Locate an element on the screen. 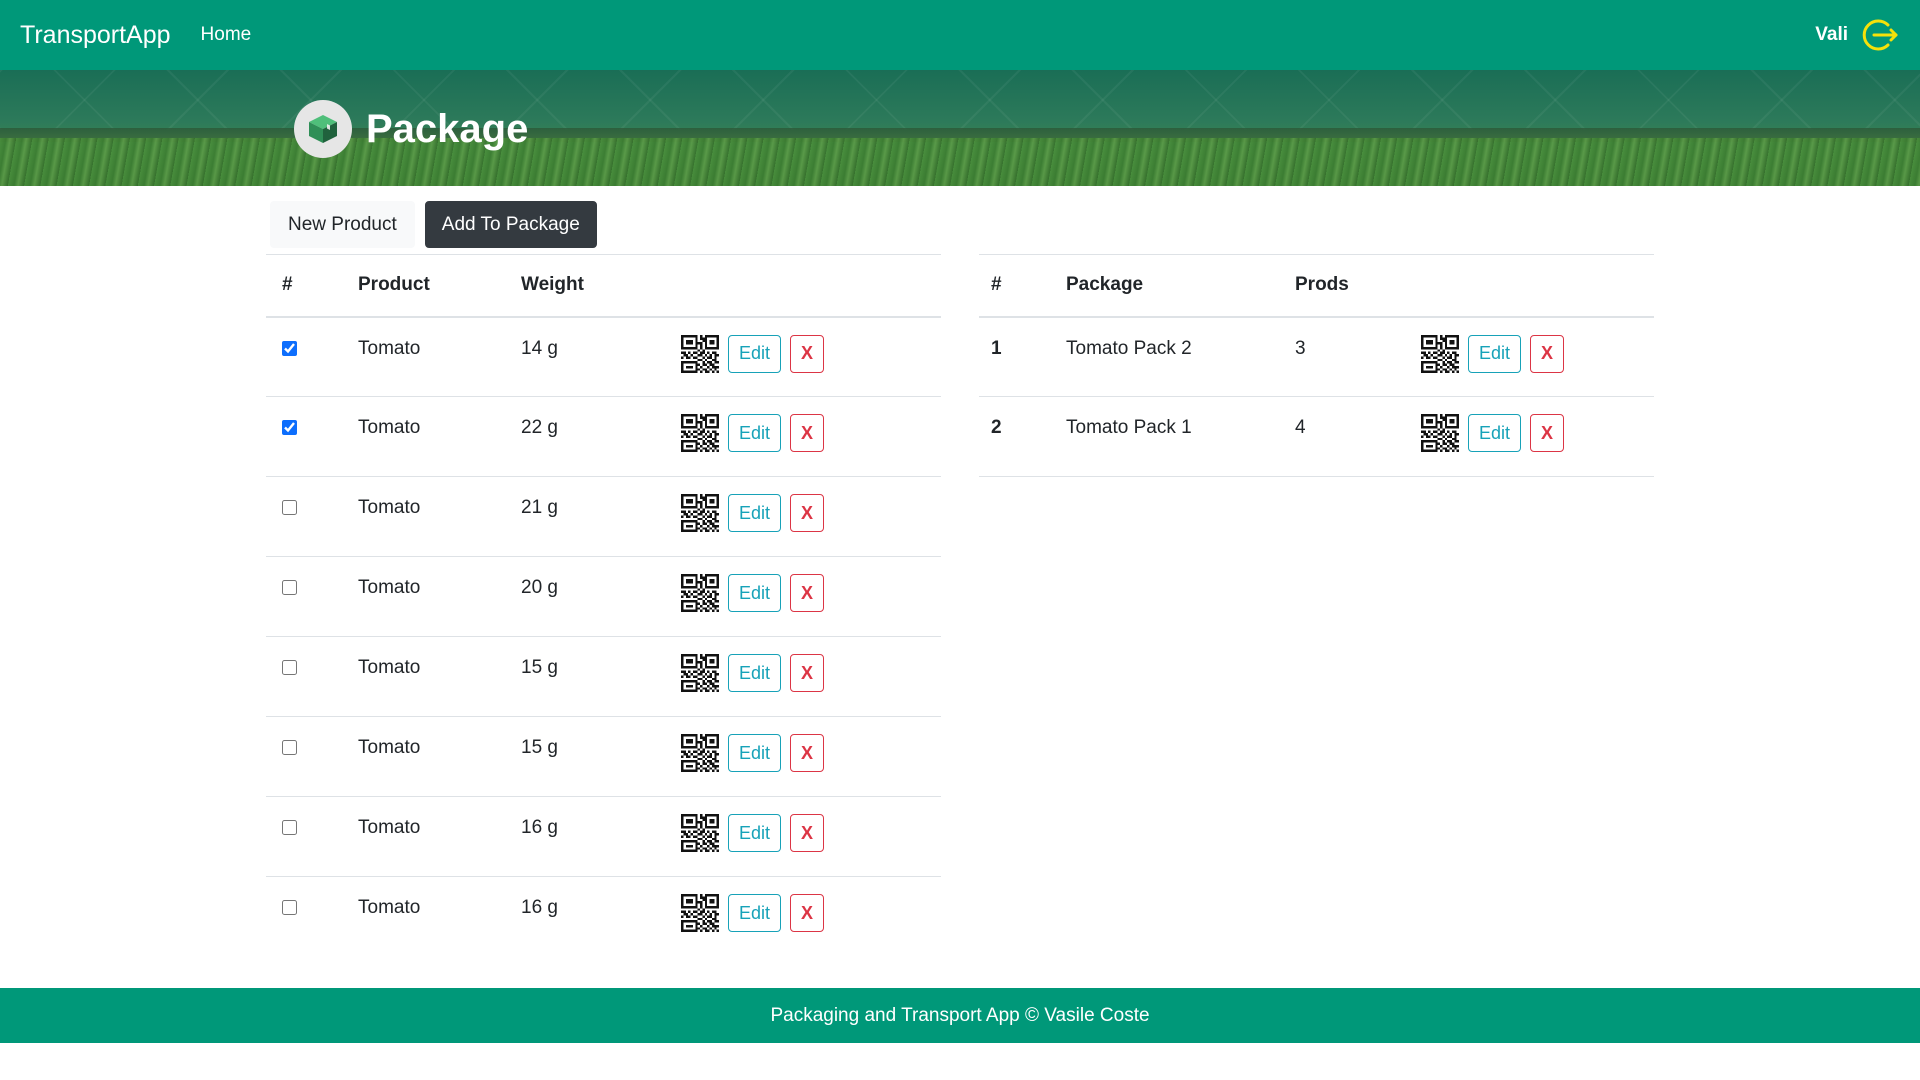 This screenshot has width=1920, height=1080. column-header-product: Product is located at coordinates (427, 286).